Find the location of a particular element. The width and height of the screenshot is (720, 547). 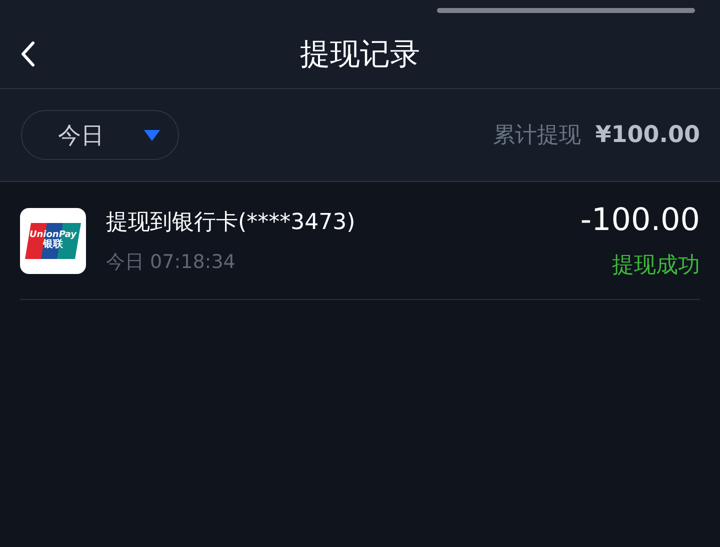

caret-icon is located at coordinates (152, 135).